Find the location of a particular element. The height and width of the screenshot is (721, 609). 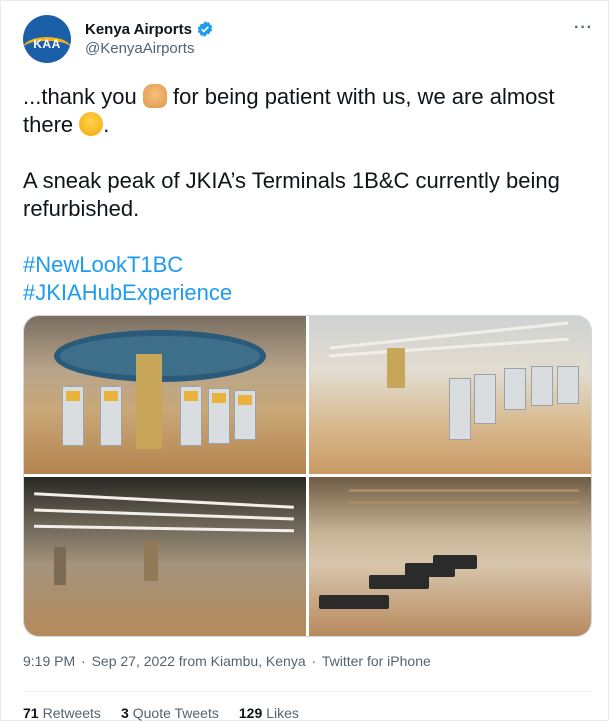

verified-badge-icon is located at coordinates (205, 29).